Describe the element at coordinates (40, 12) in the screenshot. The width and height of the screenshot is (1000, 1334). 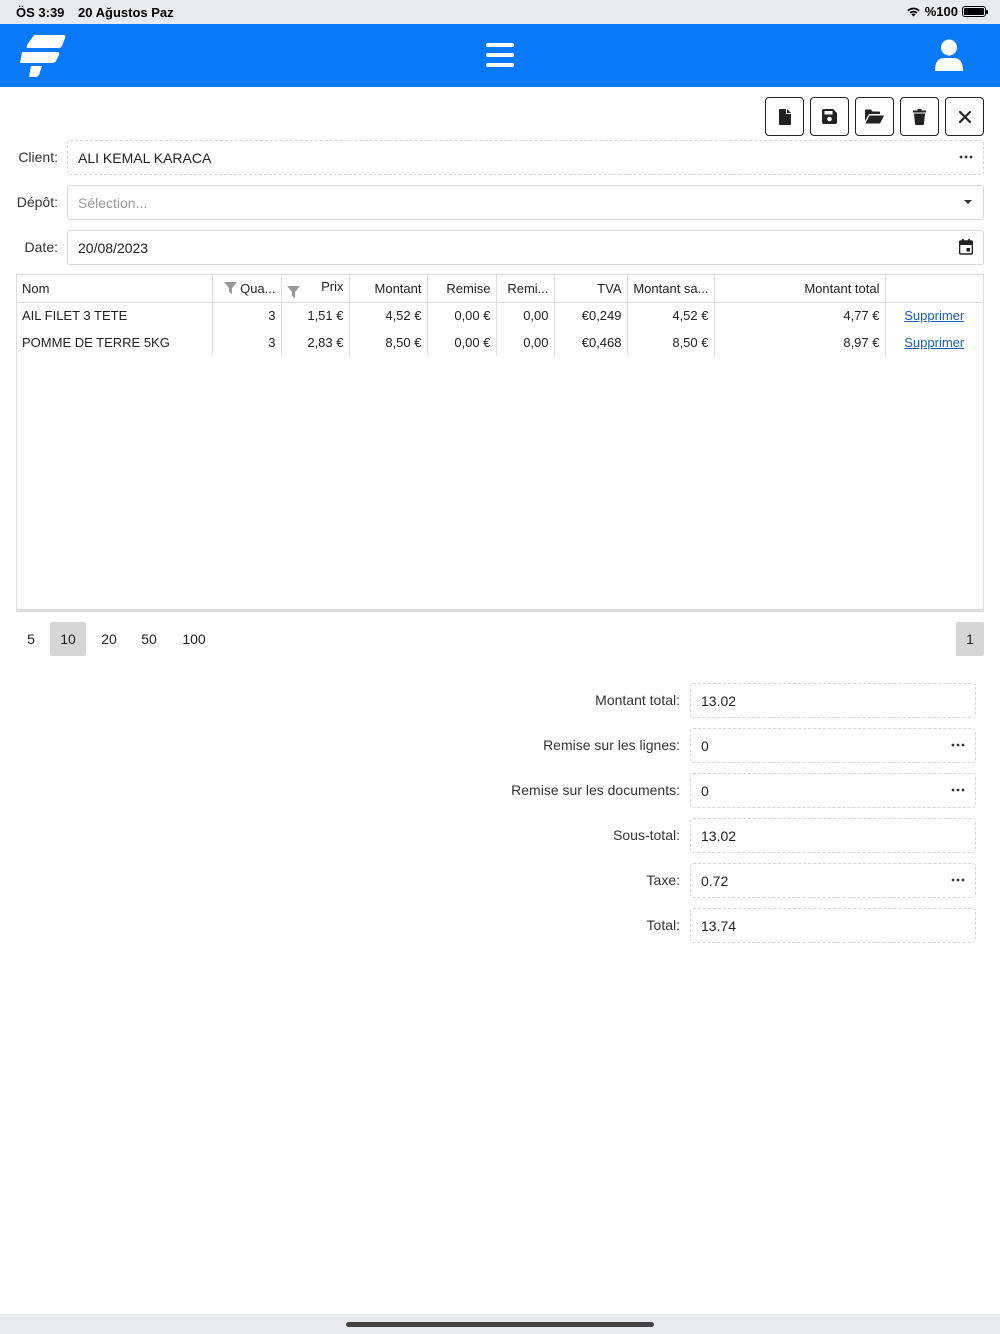
I see `status-time: ÖS 3:39` at that location.